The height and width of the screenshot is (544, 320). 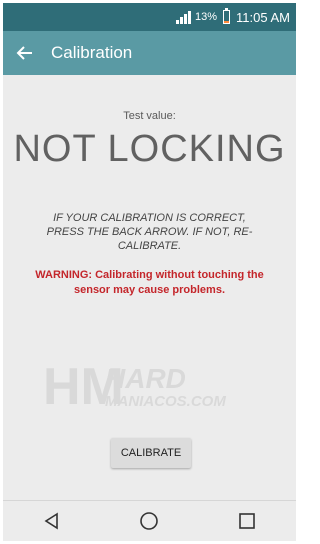 I want to click on arrow-left-icon, so click(x=24, y=53).